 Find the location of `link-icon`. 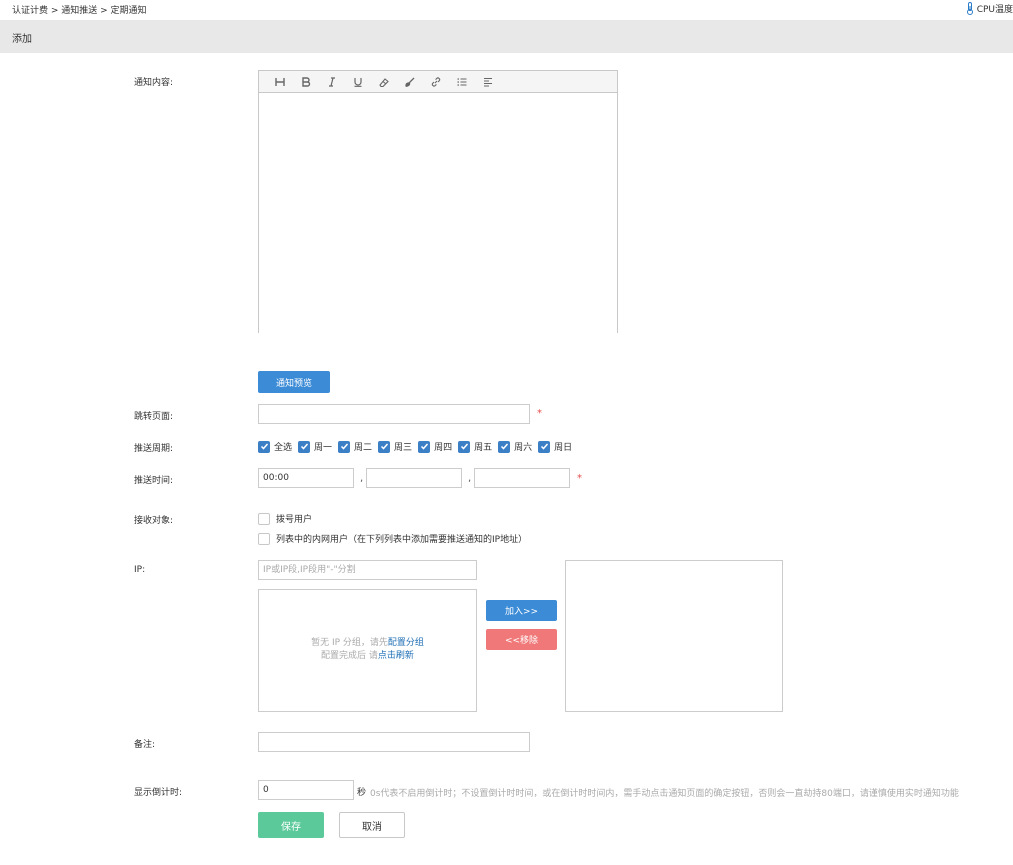

link-icon is located at coordinates (436, 82).